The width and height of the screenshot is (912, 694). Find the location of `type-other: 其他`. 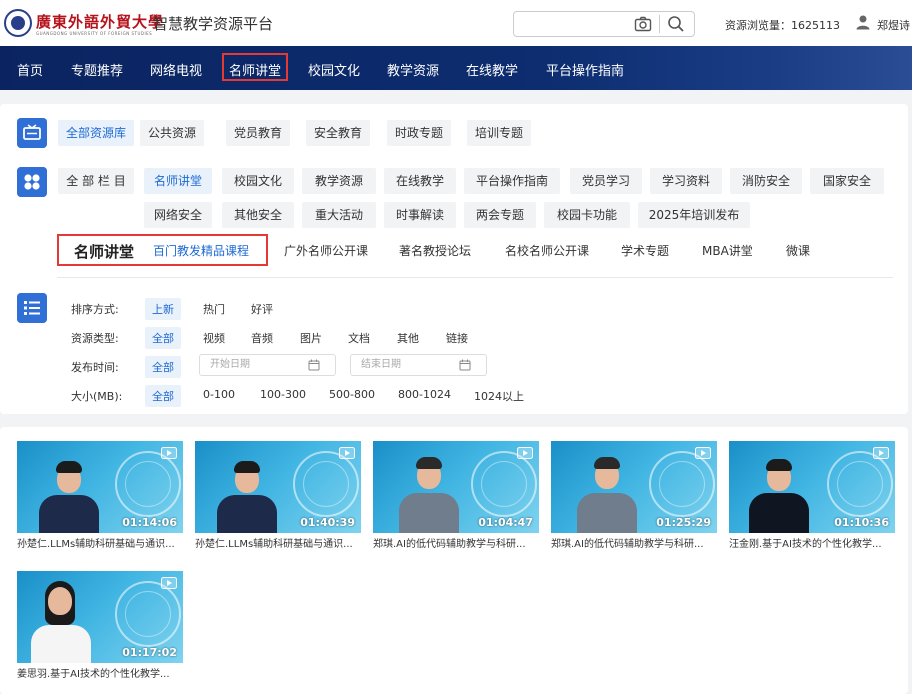

type-other: 其他 is located at coordinates (408, 338).